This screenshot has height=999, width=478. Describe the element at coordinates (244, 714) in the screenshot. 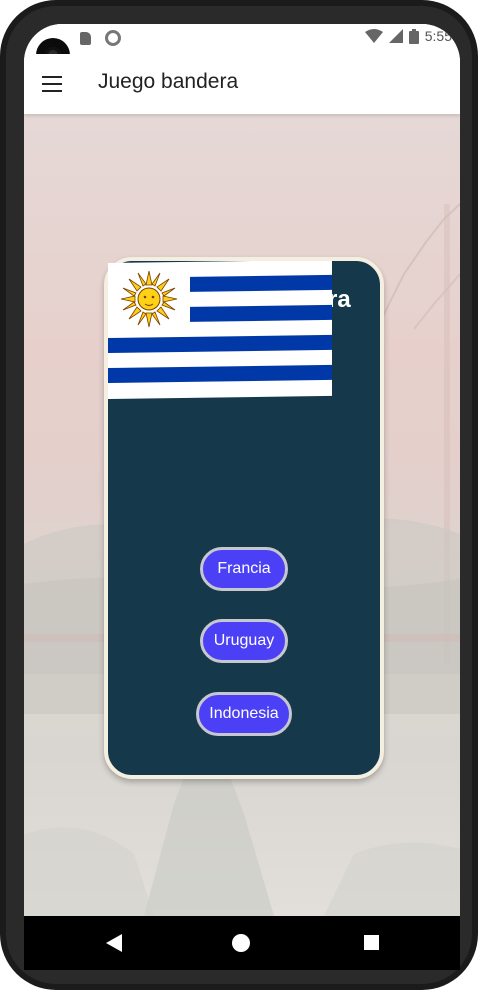

I see `option-button-indonesia: Indonesia` at that location.